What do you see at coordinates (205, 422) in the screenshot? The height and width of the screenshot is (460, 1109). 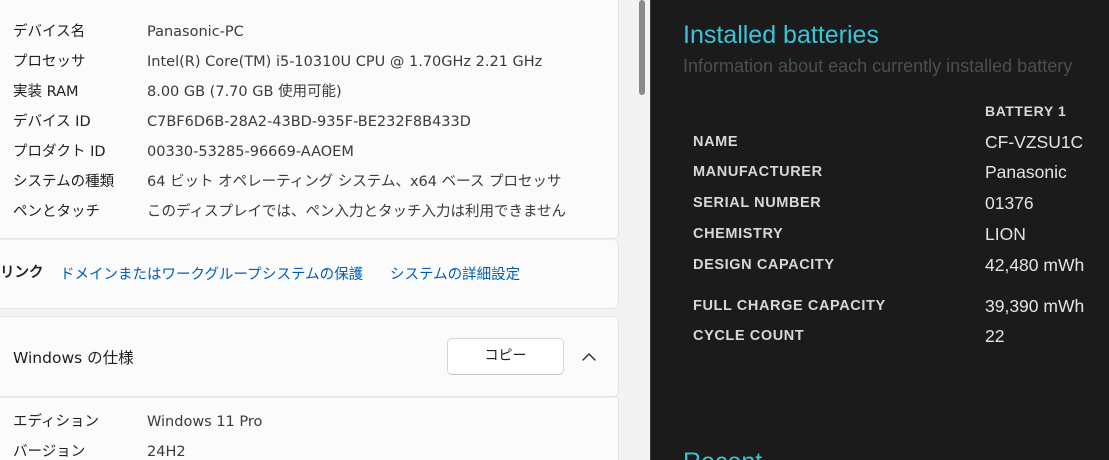 I see `spec-value: Windows 11 Pro` at bounding box center [205, 422].